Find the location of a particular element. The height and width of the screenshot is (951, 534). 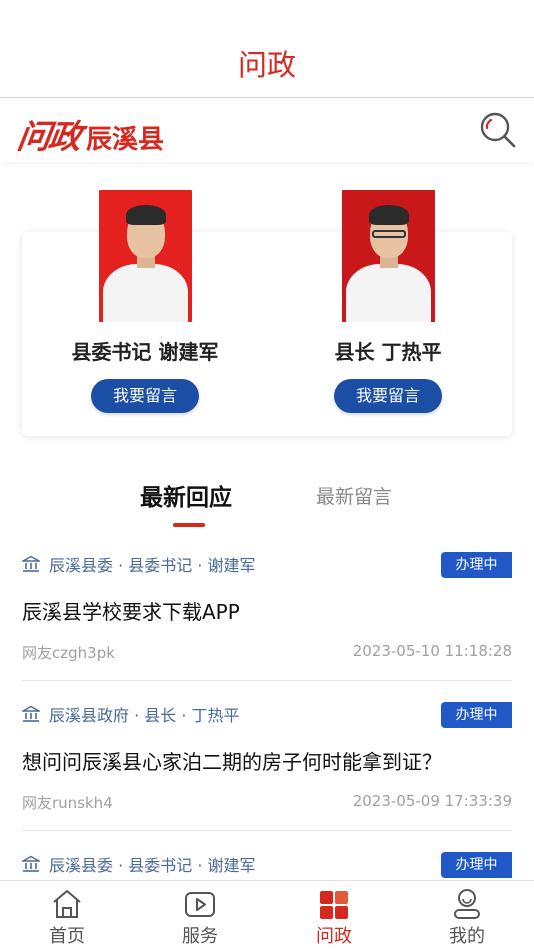

nav-wenzheng: 问政 is located at coordinates (334, 916).